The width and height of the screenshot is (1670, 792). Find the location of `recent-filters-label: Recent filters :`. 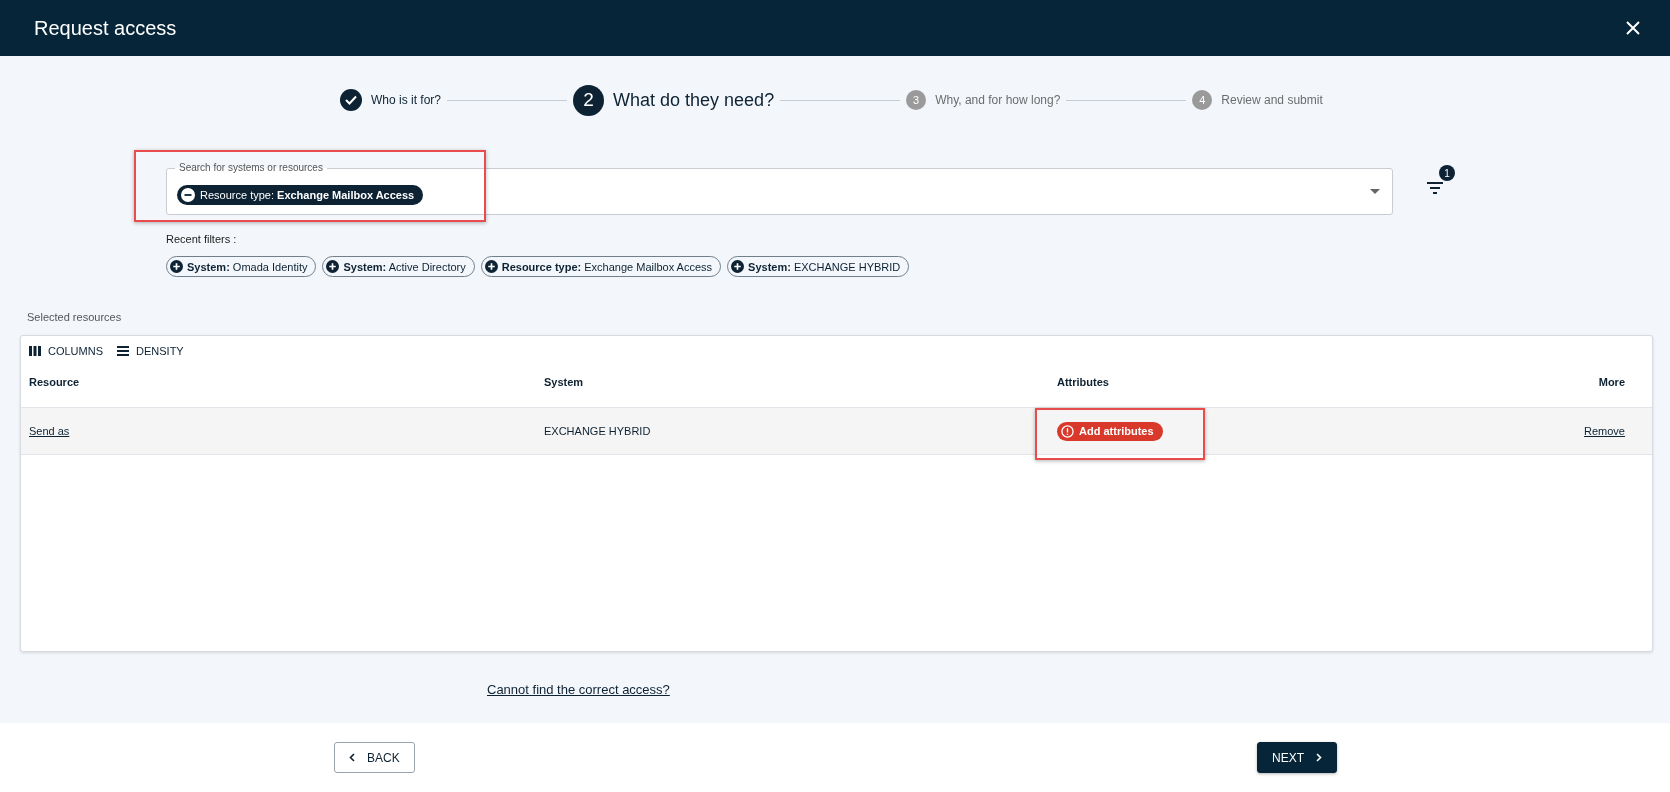

recent-filters-label: Recent filters : is located at coordinates (202, 239).